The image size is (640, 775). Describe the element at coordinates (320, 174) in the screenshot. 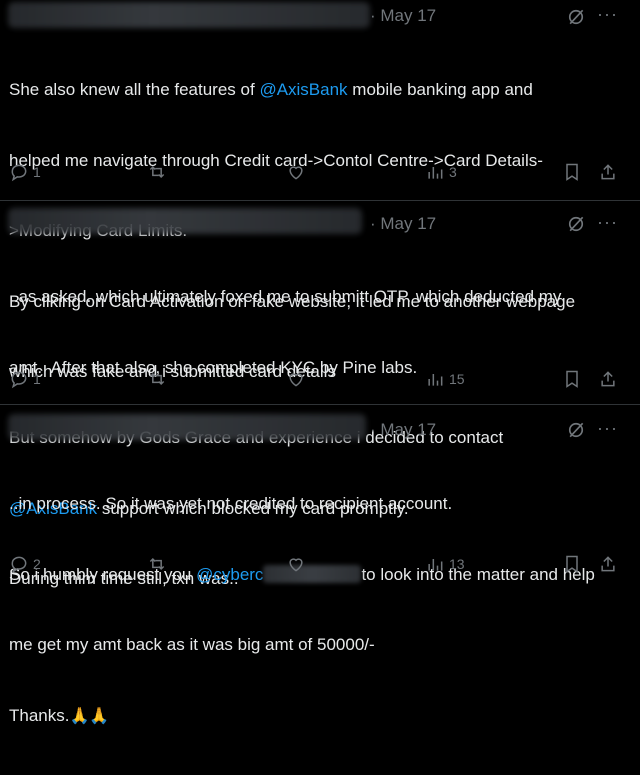

I see `tweet-actions: 1 3` at that location.